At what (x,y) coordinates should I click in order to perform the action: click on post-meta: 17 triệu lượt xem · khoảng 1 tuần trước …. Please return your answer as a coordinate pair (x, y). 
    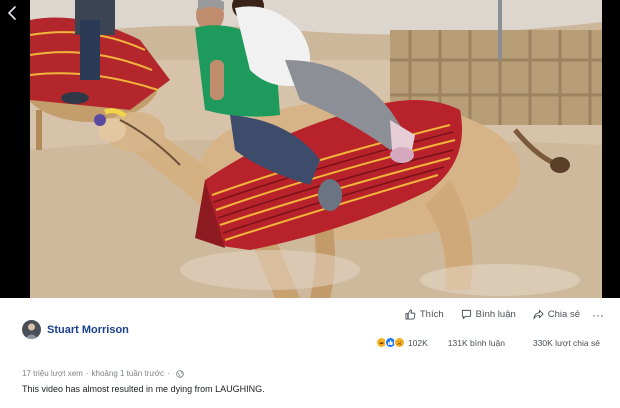
    Looking at the image, I should click on (103, 373).